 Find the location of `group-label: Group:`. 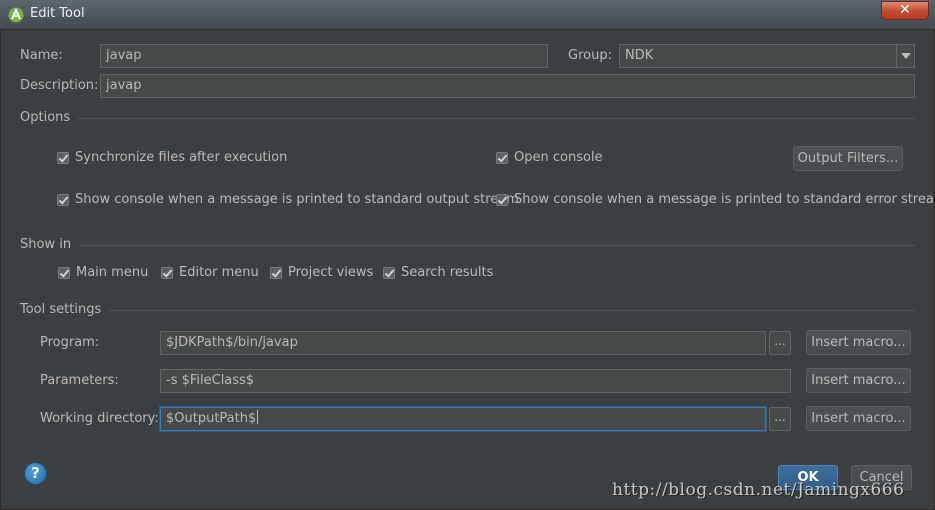

group-label: Group: is located at coordinates (590, 55).